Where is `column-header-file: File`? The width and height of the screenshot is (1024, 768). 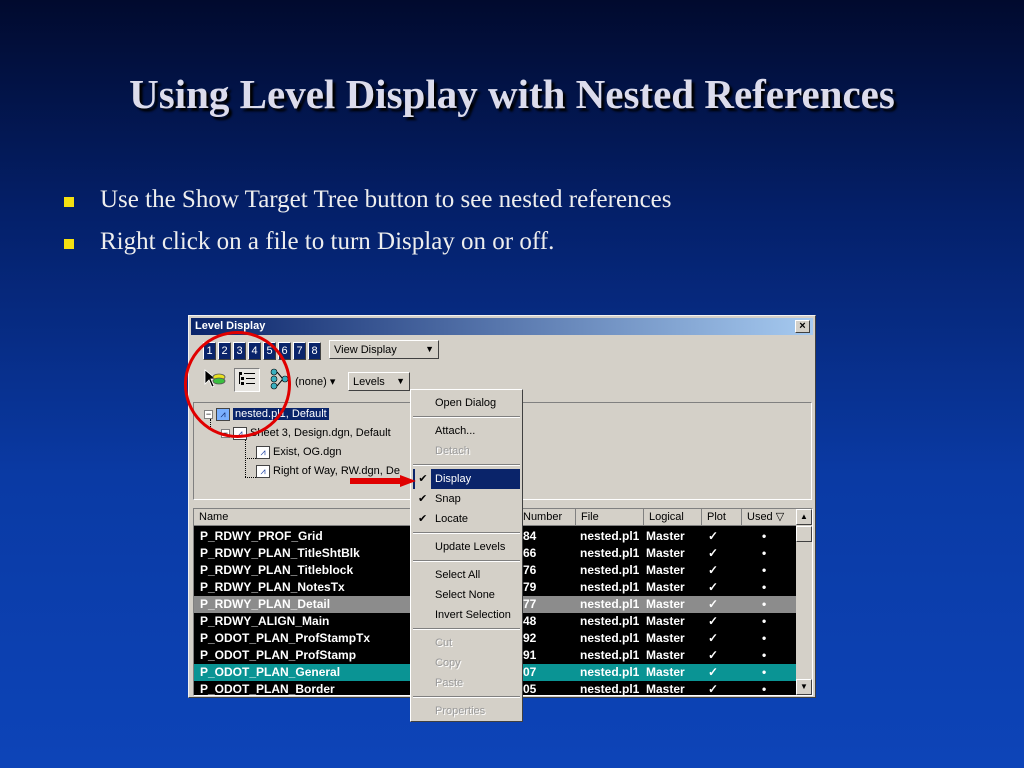 column-header-file: File is located at coordinates (610, 517).